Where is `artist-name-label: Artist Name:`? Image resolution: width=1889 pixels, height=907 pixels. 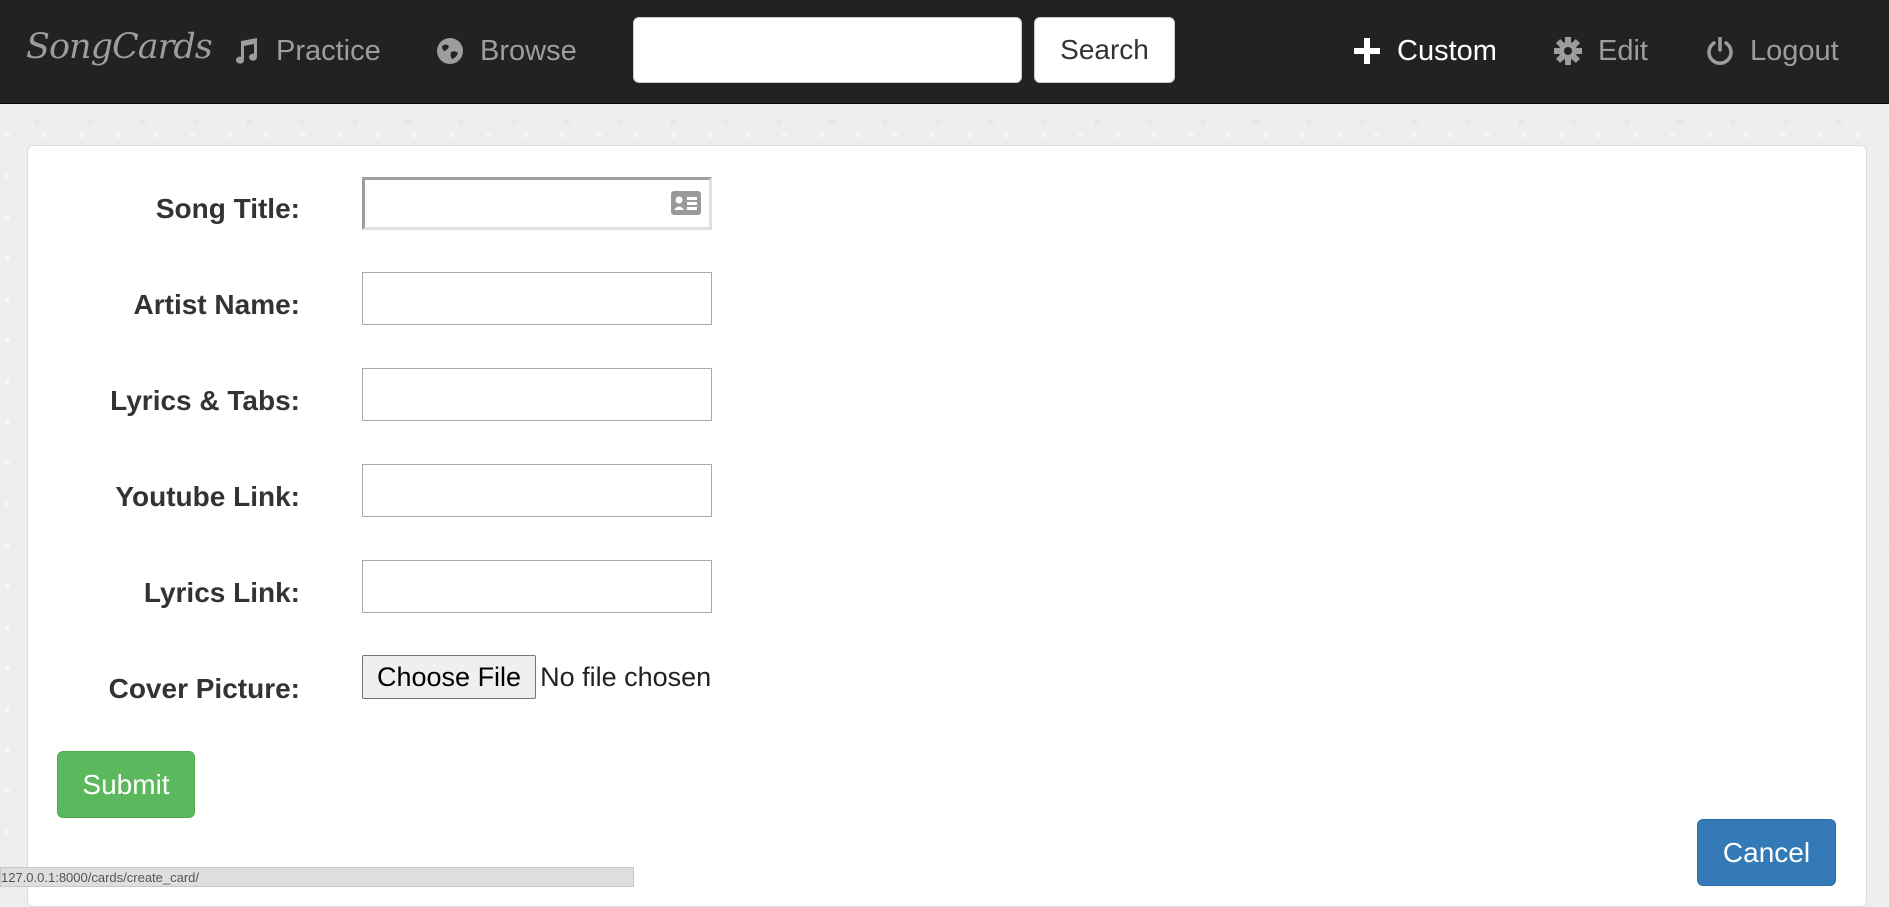
artist-name-label: Artist Name: is located at coordinates (216, 304).